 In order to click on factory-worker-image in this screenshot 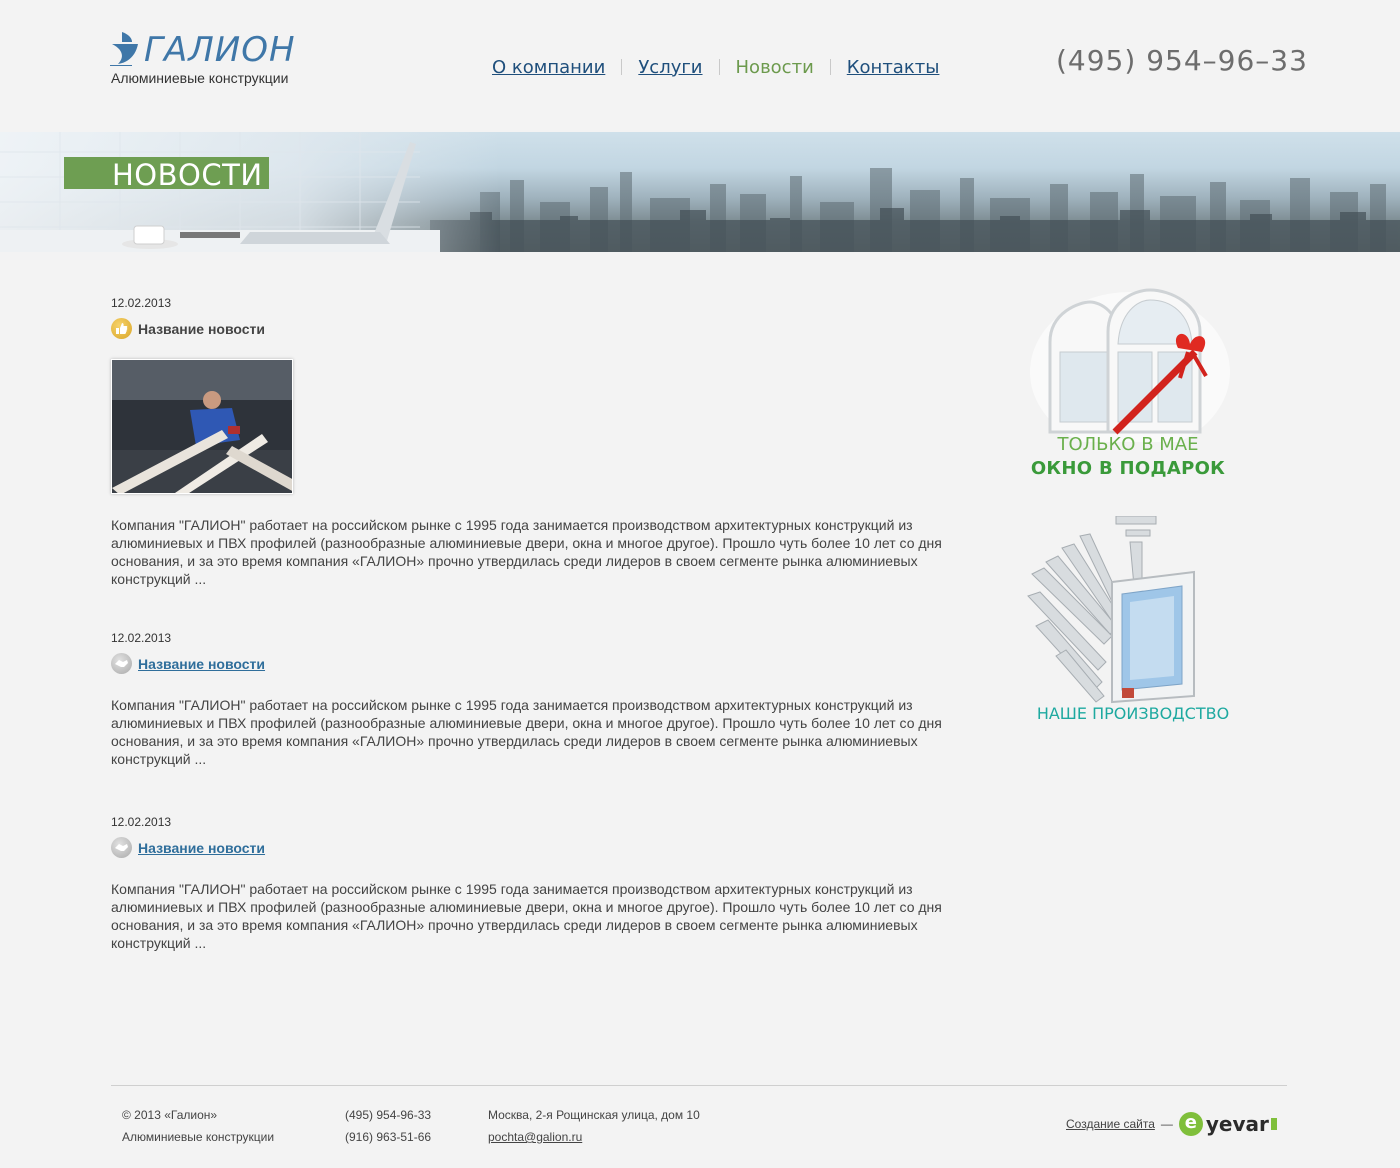, I will do `click(202, 426)`.